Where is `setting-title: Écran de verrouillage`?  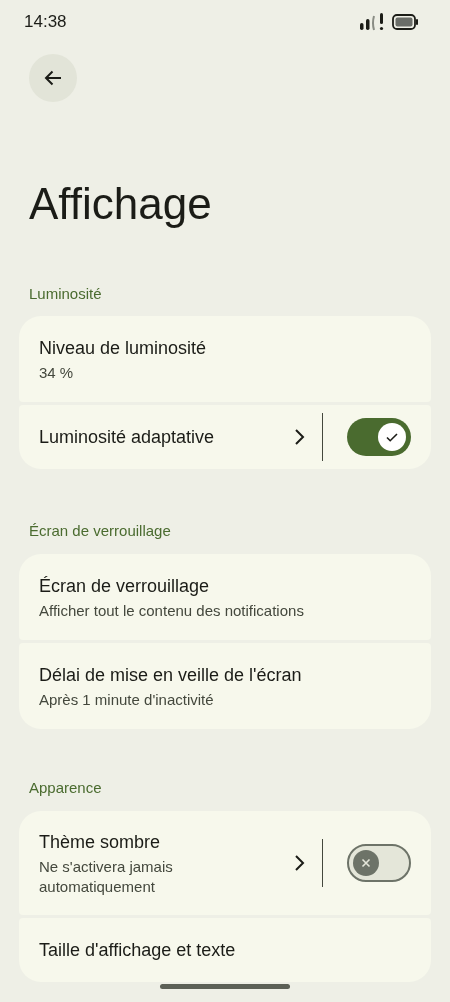
setting-title: Écran de verrouillage is located at coordinates (125, 586).